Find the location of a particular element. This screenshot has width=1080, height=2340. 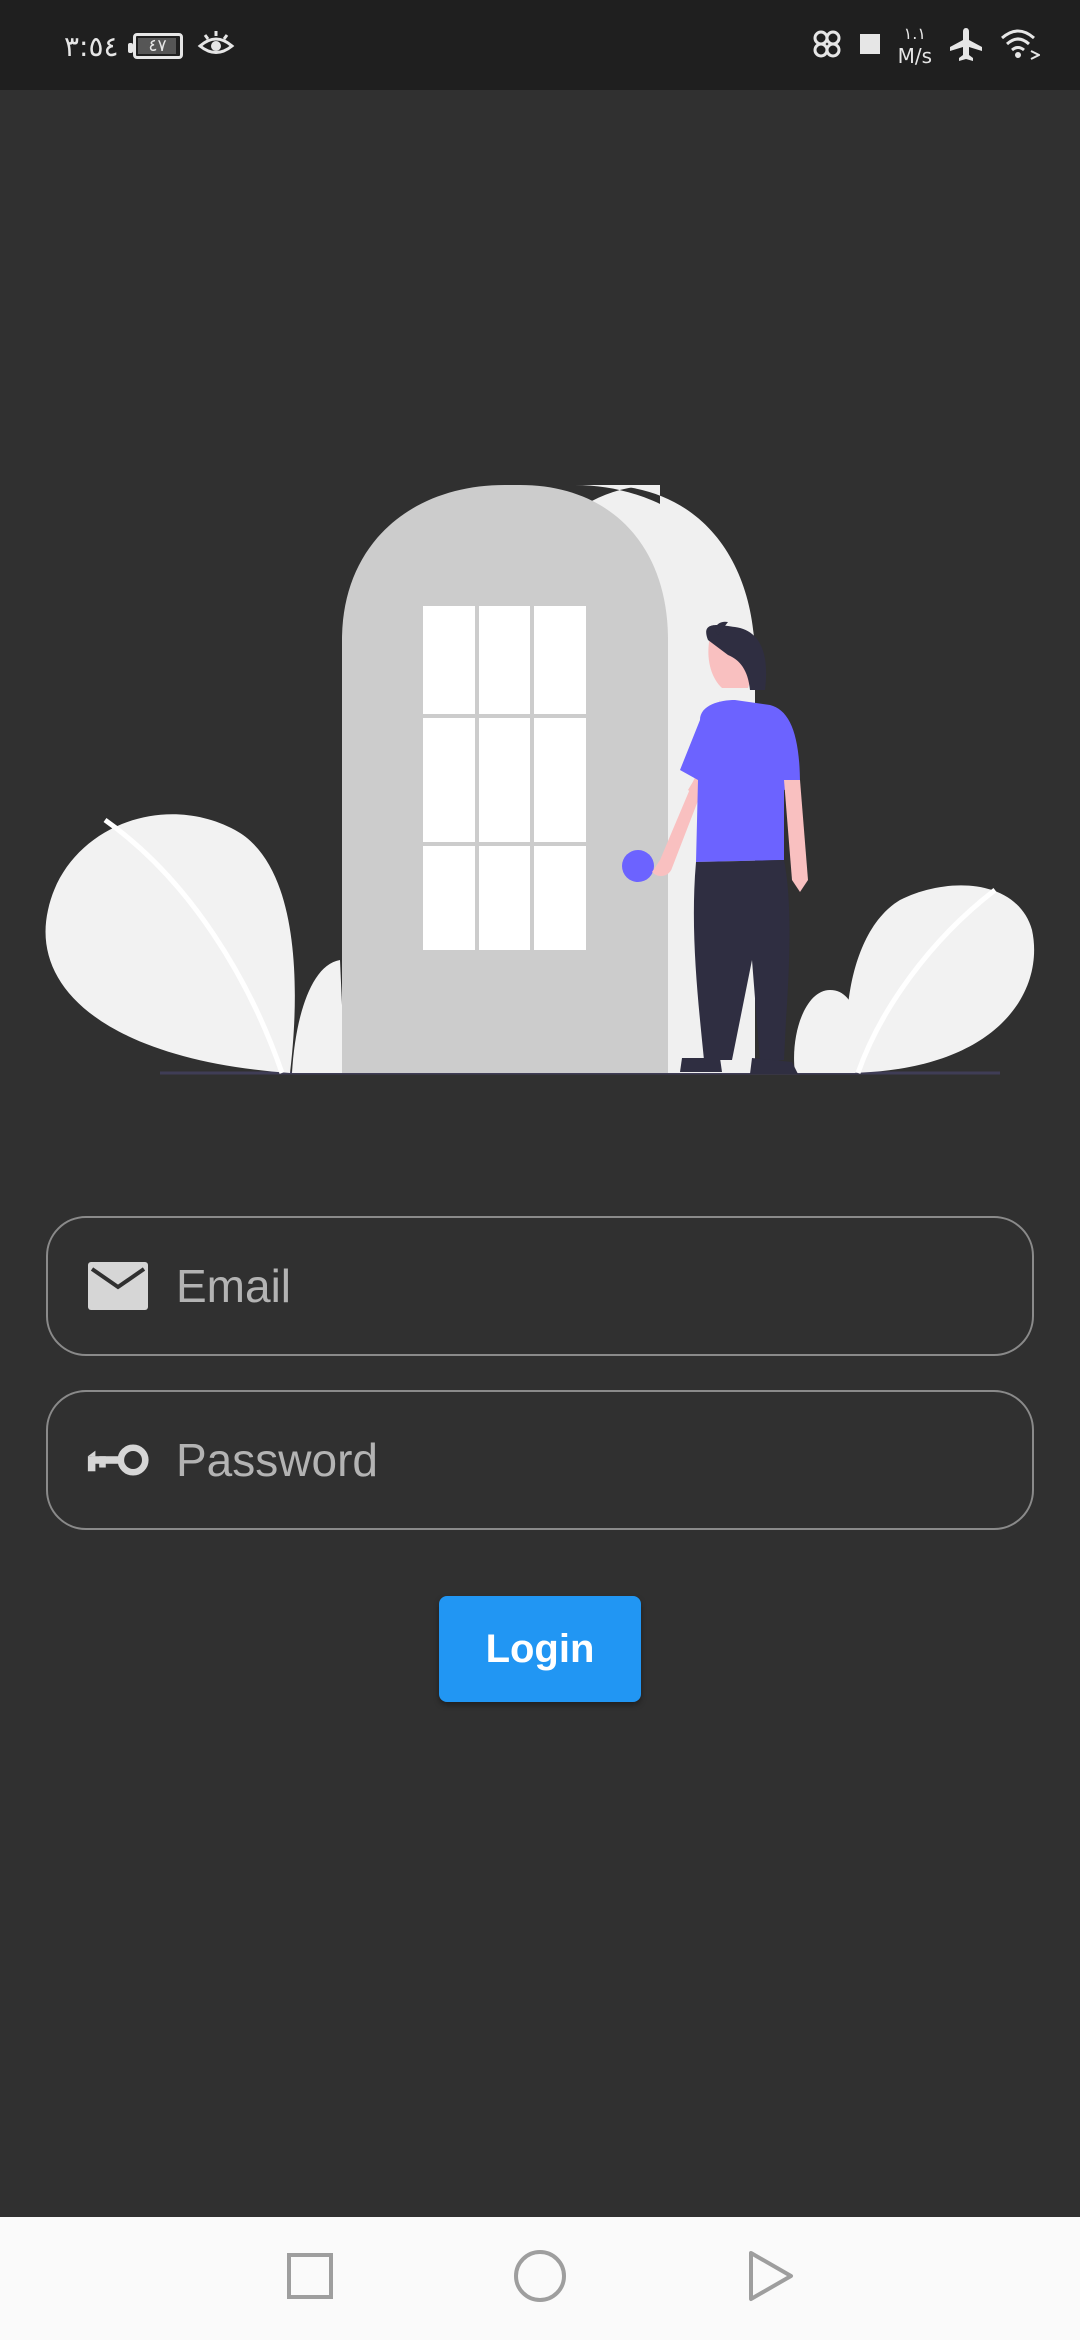

door-window-icon is located at coordinates (504, 778).